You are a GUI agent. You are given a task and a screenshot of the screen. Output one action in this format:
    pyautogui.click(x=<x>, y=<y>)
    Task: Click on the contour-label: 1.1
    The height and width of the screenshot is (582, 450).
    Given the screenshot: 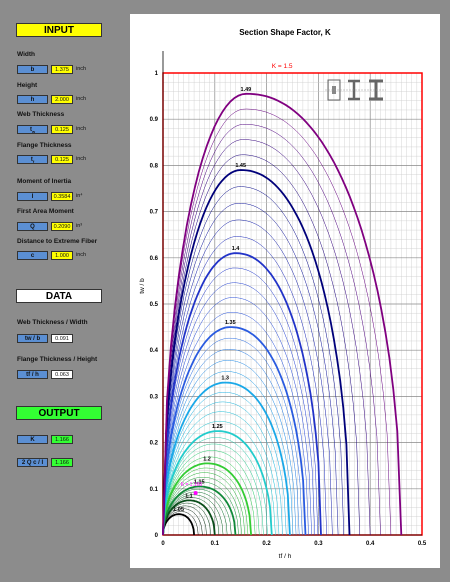 What is the action you would take?
    pyautogui.click(x=189, y=496)
    